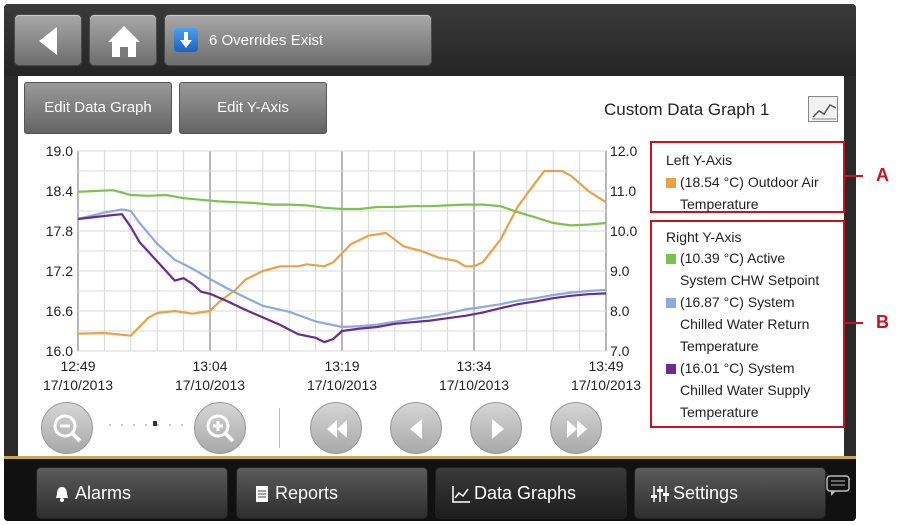 This screenshot has height=525, width=913. Describe the element at coordinates (823, 109) in the screenshot. I see `line-graph-icon` at that location.